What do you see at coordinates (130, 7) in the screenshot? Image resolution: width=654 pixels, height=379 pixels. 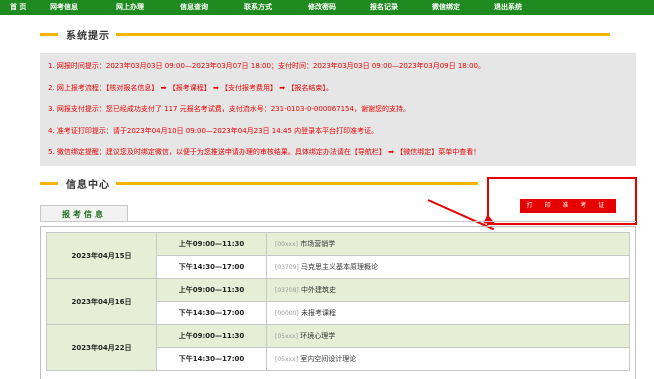 I see `nav-item-online-service: 网上办理` at bounding box center [130, 7].